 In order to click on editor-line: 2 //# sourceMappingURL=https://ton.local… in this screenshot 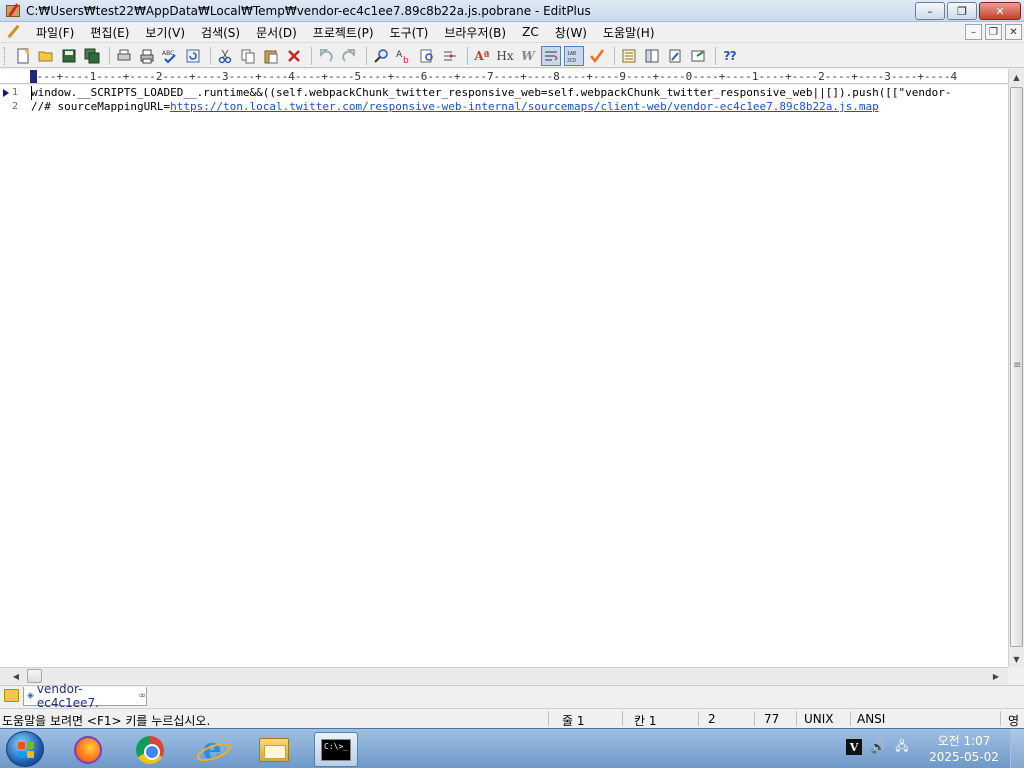, I will do `click(504, 107)`.